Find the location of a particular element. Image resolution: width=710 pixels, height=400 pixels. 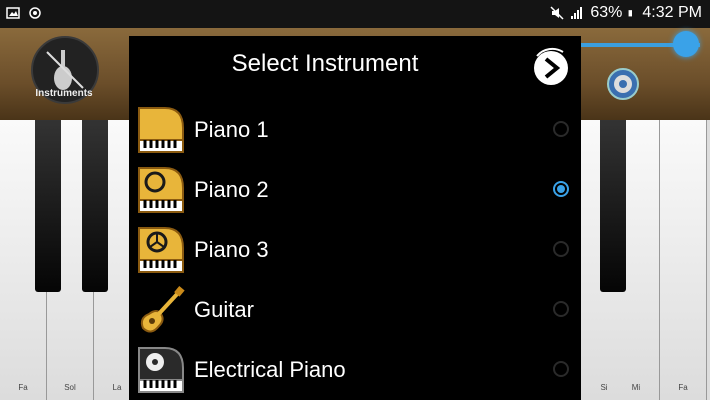

instrument-option-piano-1: Piano 1 is located at coordinates (355, 130).